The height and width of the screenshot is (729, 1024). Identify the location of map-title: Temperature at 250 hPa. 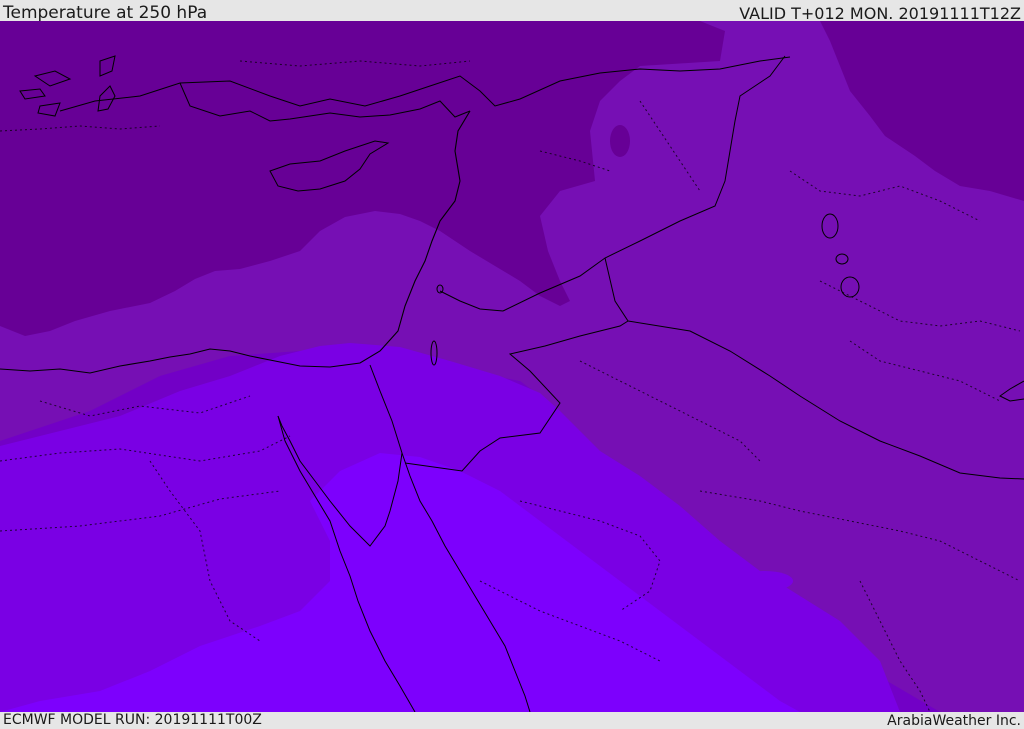
(105, 13).